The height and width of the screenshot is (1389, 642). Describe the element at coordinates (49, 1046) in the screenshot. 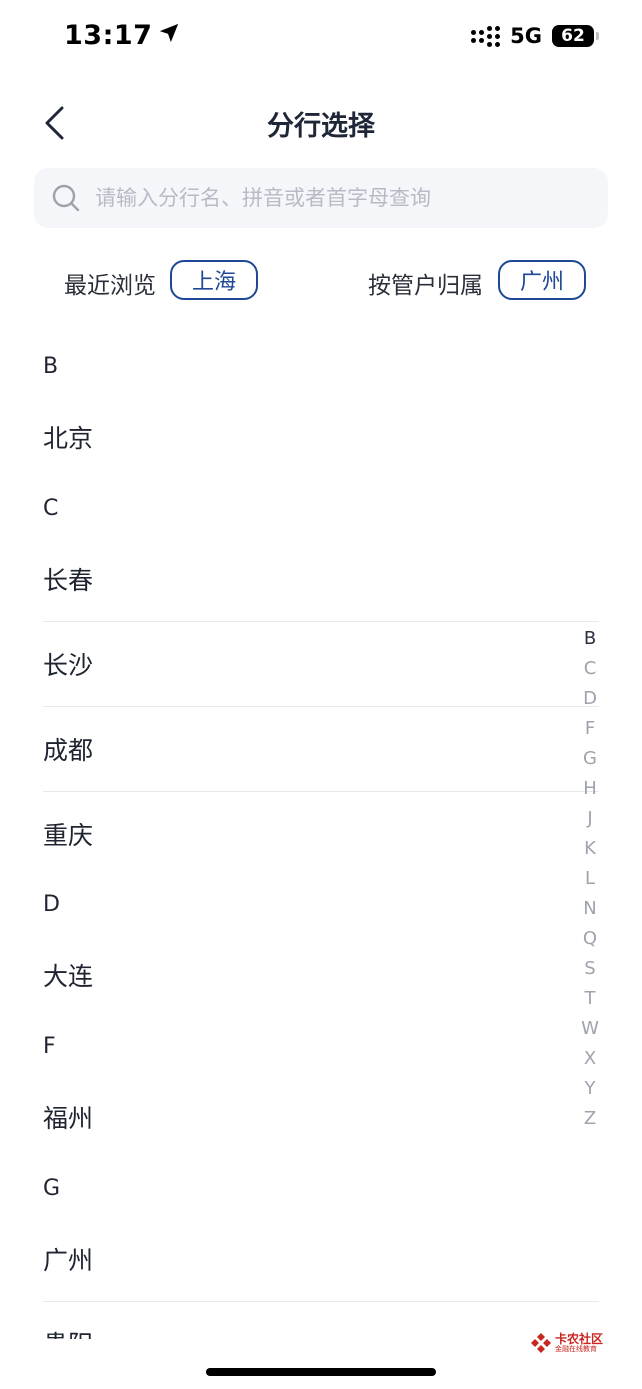

I see `section-header-f: F` at that location.